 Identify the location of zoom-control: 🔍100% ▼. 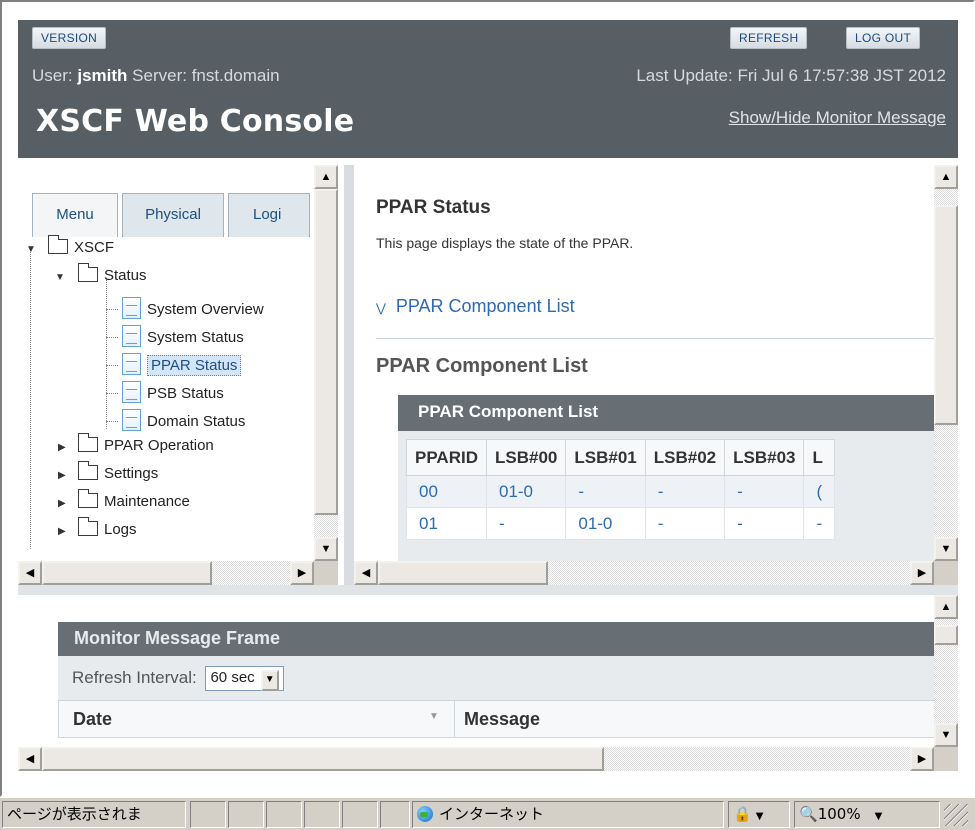
(867, 814).